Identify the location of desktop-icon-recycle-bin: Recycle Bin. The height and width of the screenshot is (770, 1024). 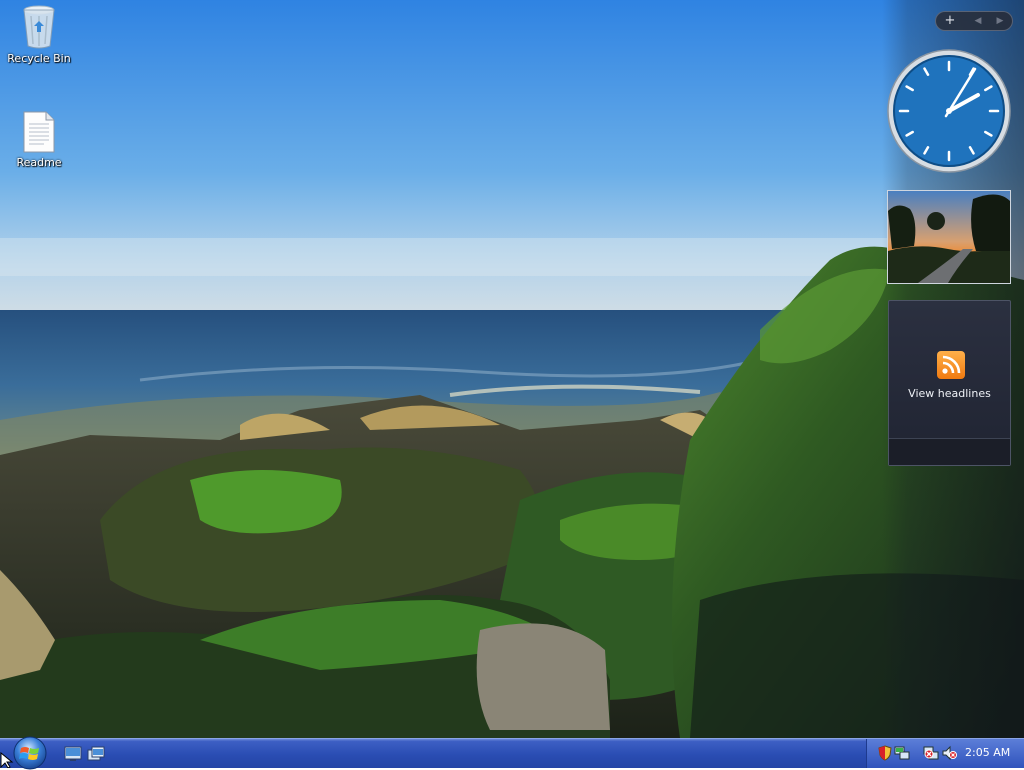
(39, 34).